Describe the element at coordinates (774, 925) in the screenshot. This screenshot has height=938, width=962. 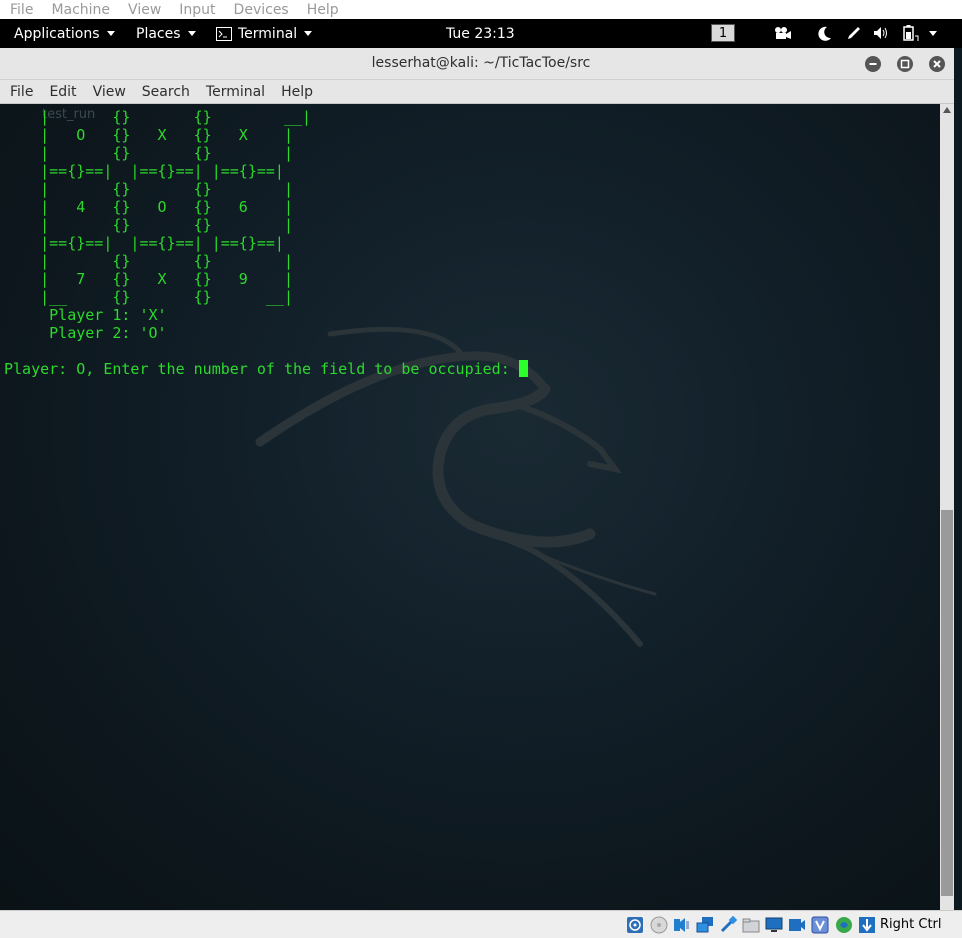
I see `display-icon` at that location.